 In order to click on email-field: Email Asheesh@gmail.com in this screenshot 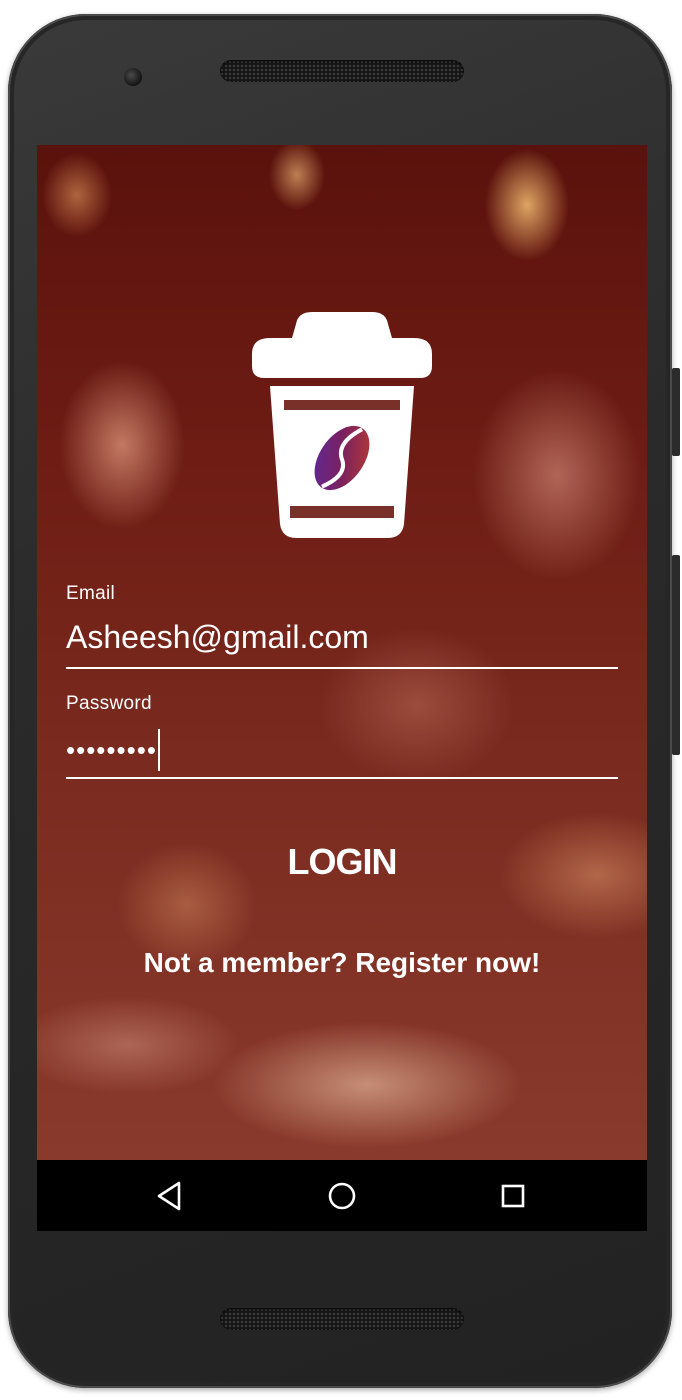, I will do `click(342, 626)`.